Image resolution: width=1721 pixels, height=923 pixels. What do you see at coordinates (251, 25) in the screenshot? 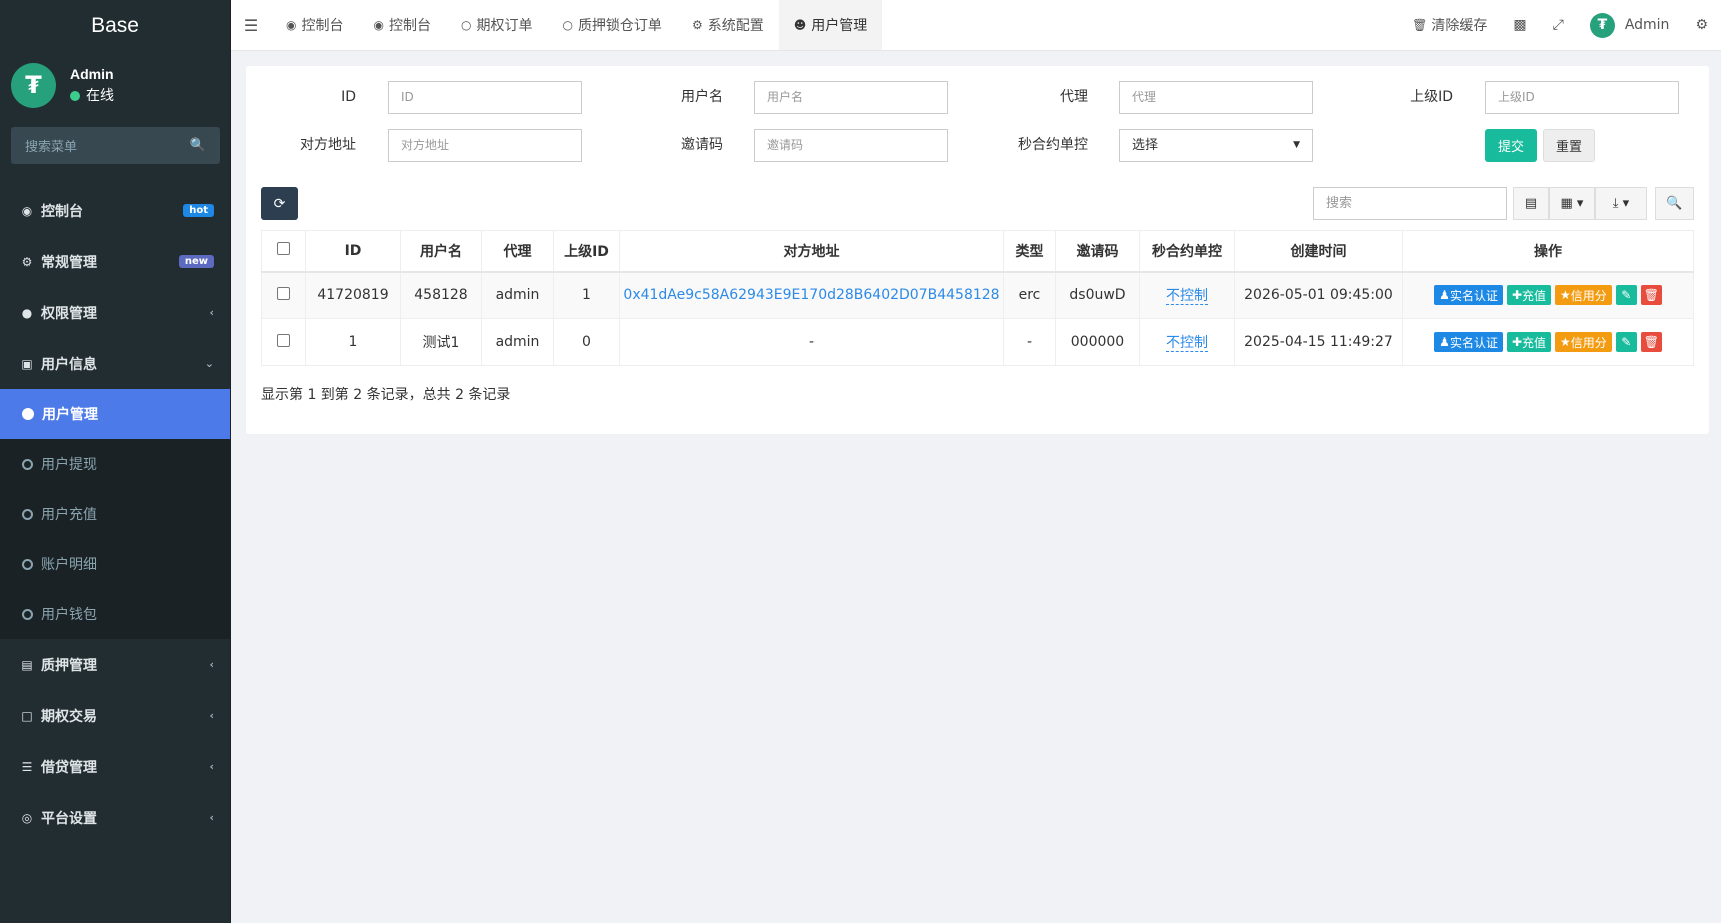
I see `menu-toggle-icon: ☰` at bounding box center [251, 25].